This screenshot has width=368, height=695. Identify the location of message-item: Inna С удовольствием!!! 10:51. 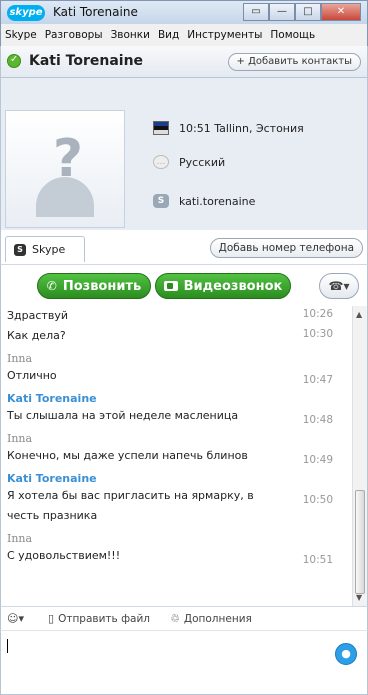
(177, 549).